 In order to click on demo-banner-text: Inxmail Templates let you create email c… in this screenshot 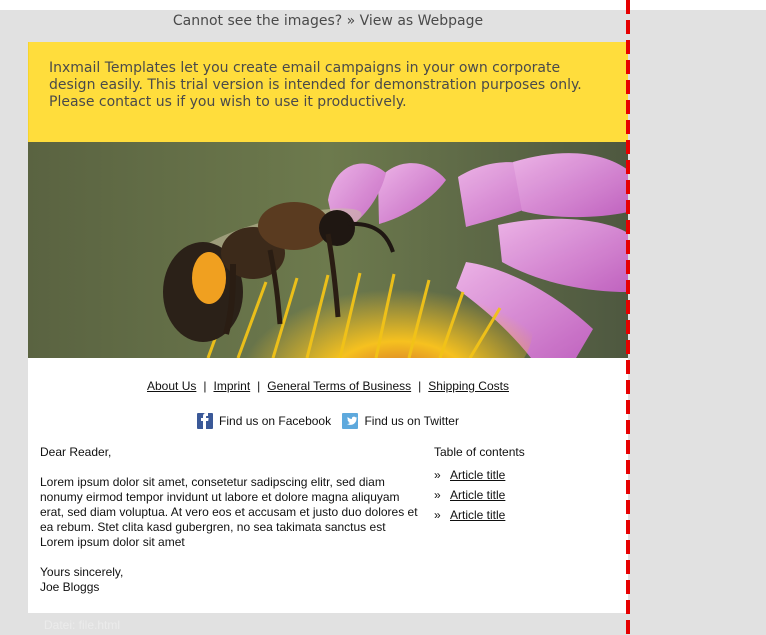, I will do `click(315, 85)`.